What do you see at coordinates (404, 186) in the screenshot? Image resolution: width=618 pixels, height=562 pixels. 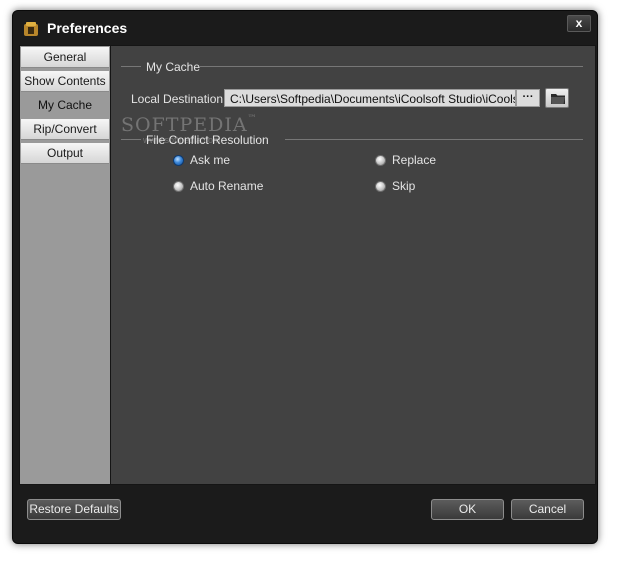 I see `radio-label: Skip` at bounding box center [404, 186].